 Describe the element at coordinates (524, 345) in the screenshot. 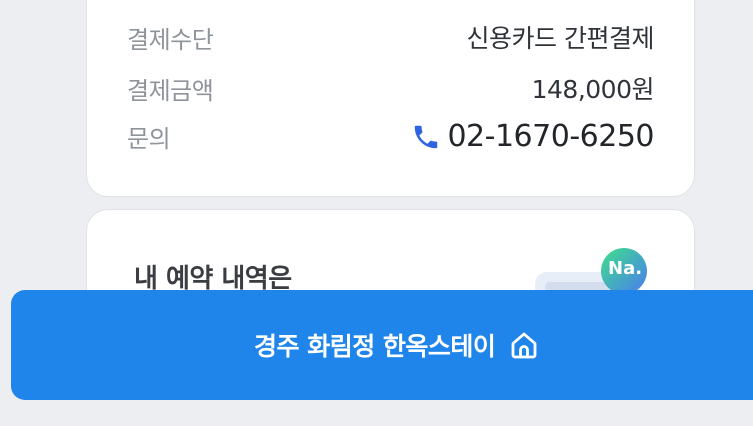

I see `home-icon` at that location.